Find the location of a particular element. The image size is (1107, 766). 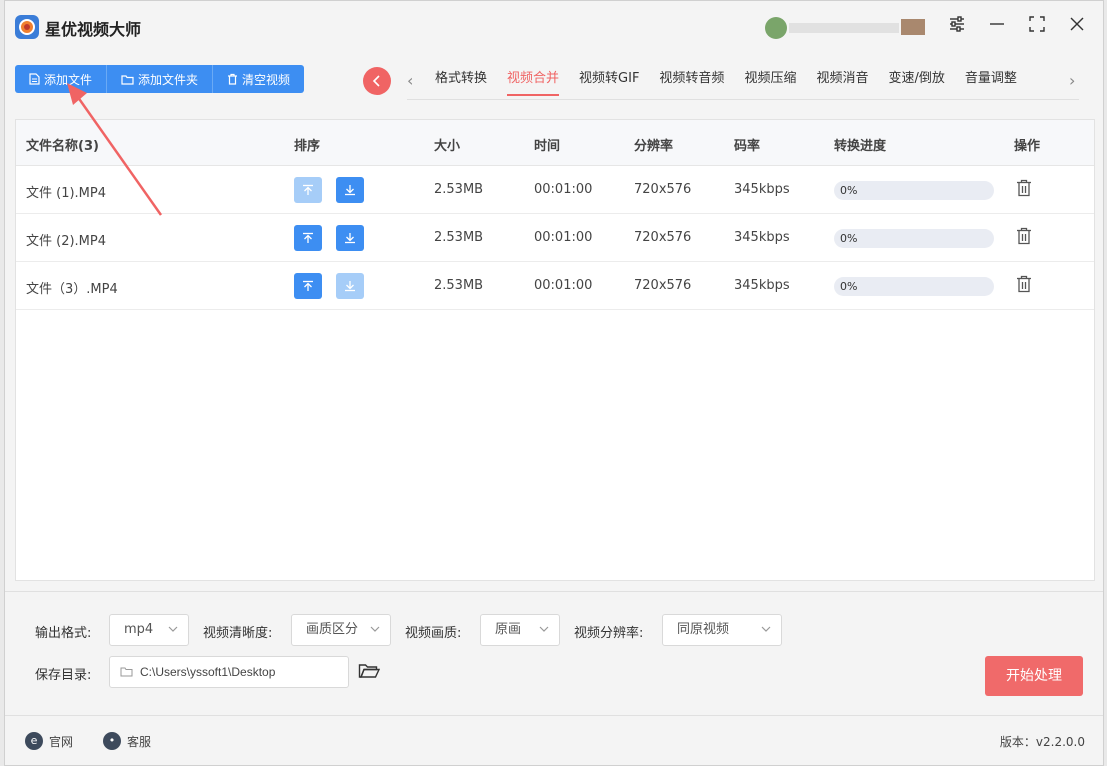

tab-0: 格式转换 is located at coordinates (461, 83).